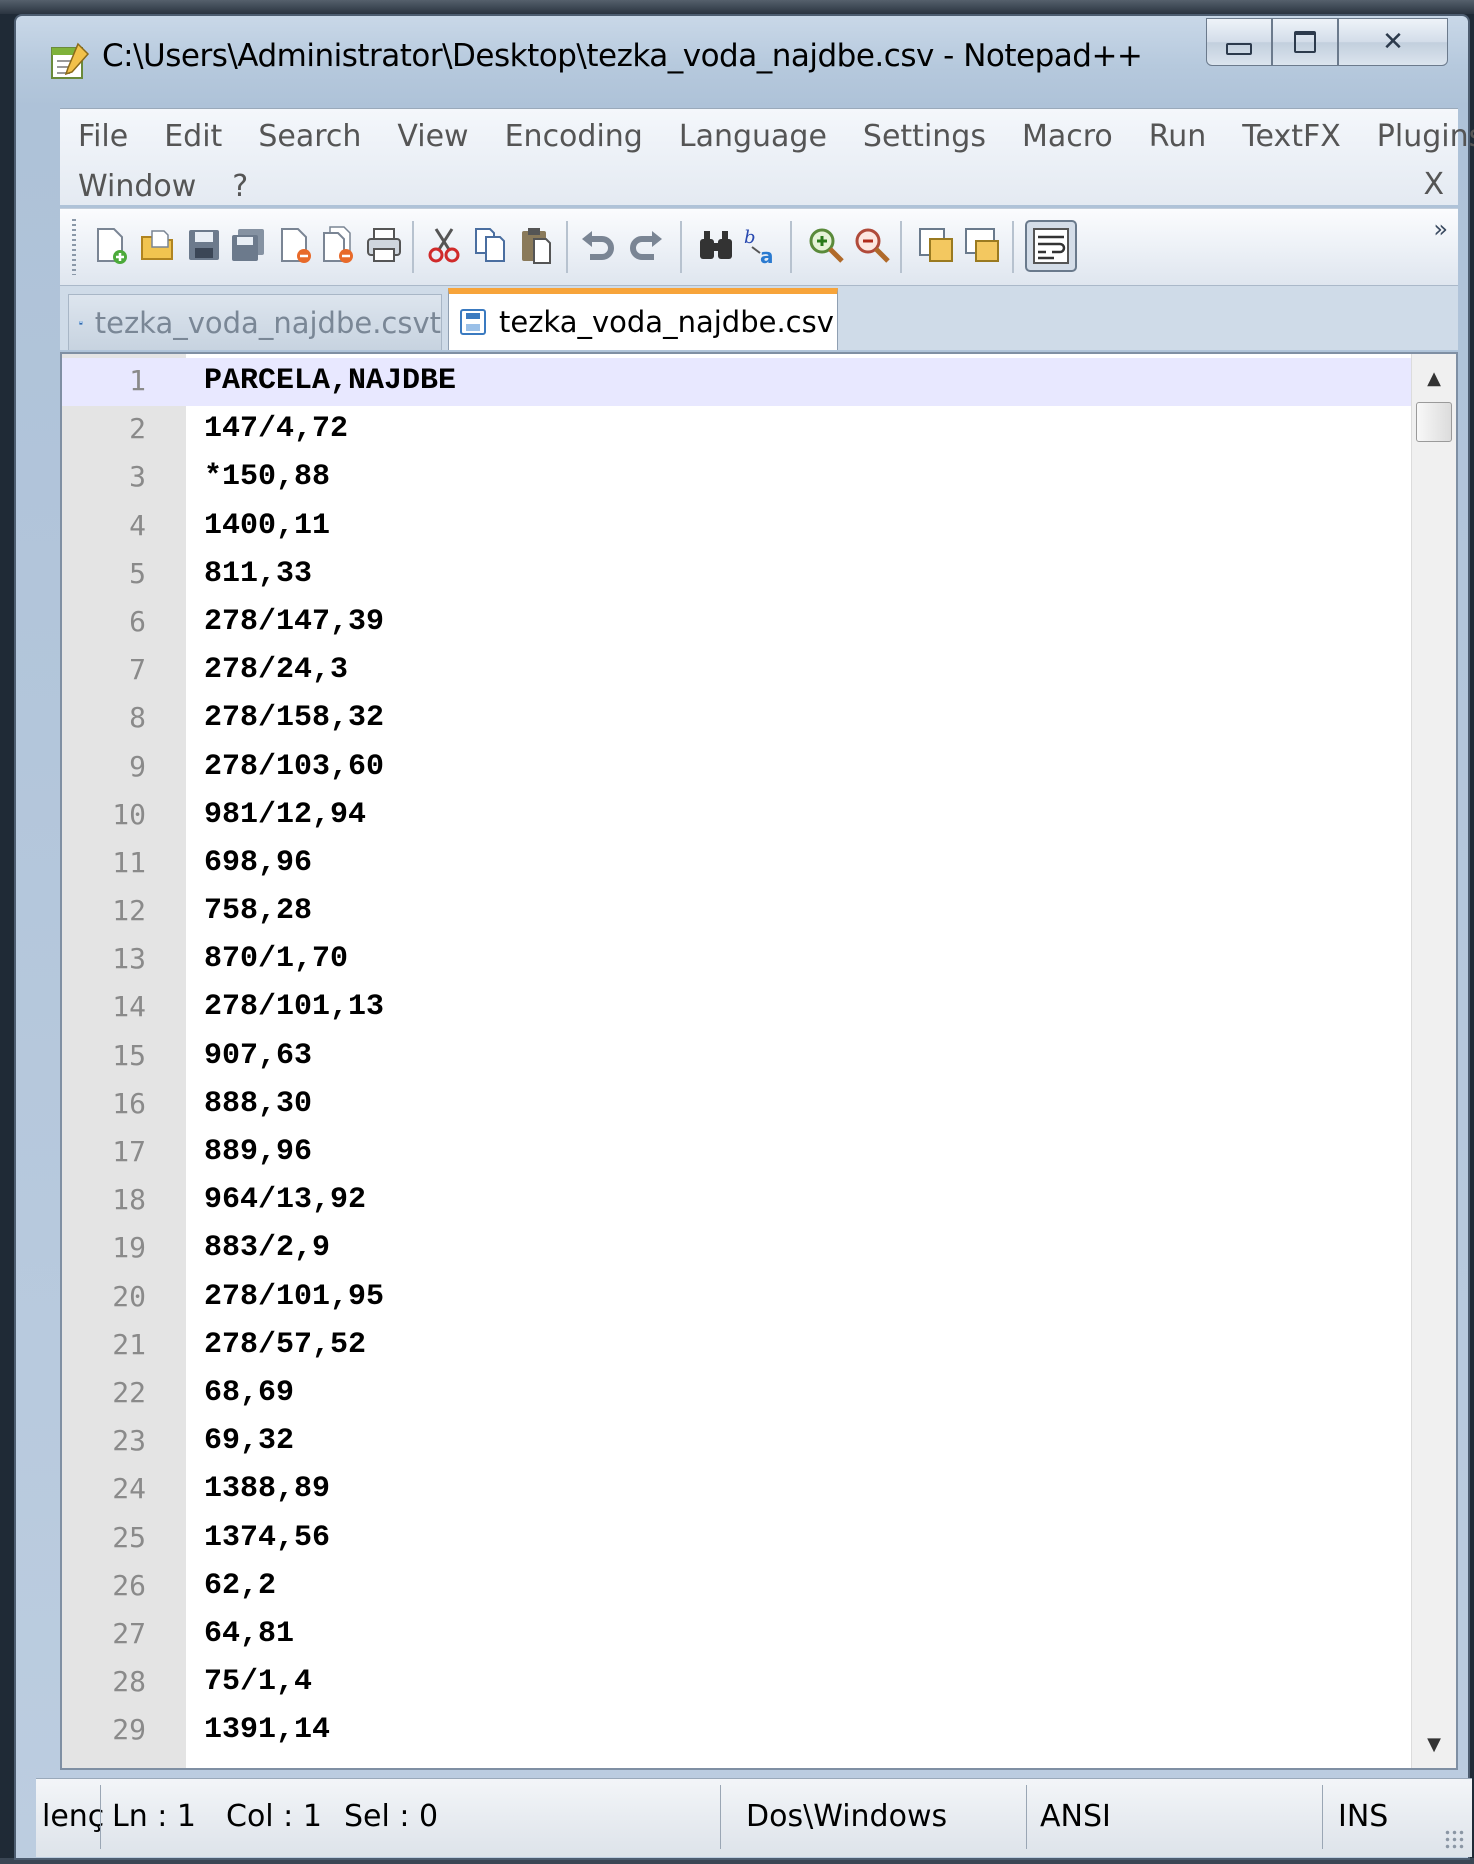 The image size is (1474, 1864). What do you see at coordinates (248, 245) in the screenshot?
I see `save-all-icon` at bounding box center [248, 245].